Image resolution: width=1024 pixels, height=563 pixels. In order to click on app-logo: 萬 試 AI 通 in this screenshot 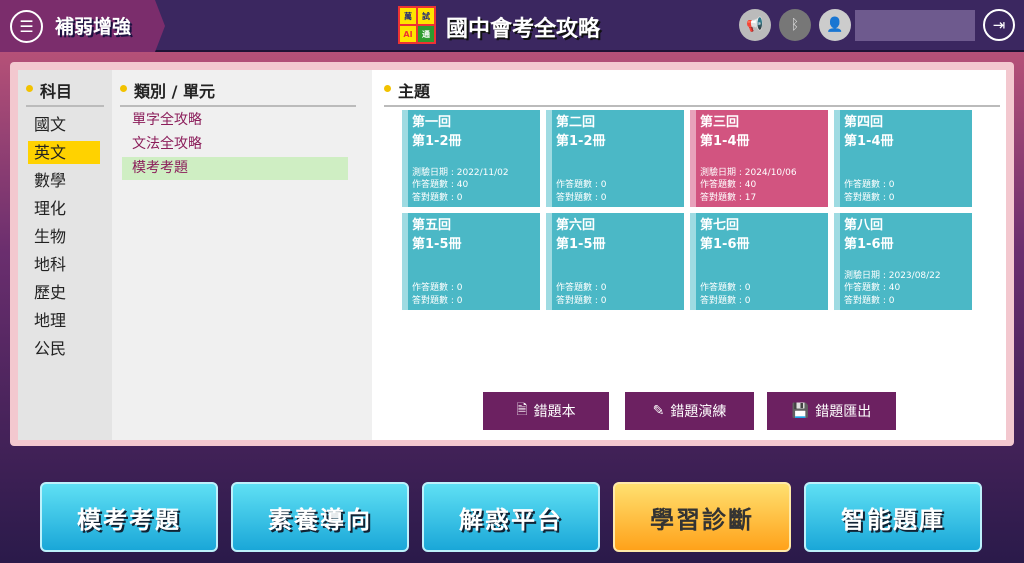, I will do `click(417, 25)`.